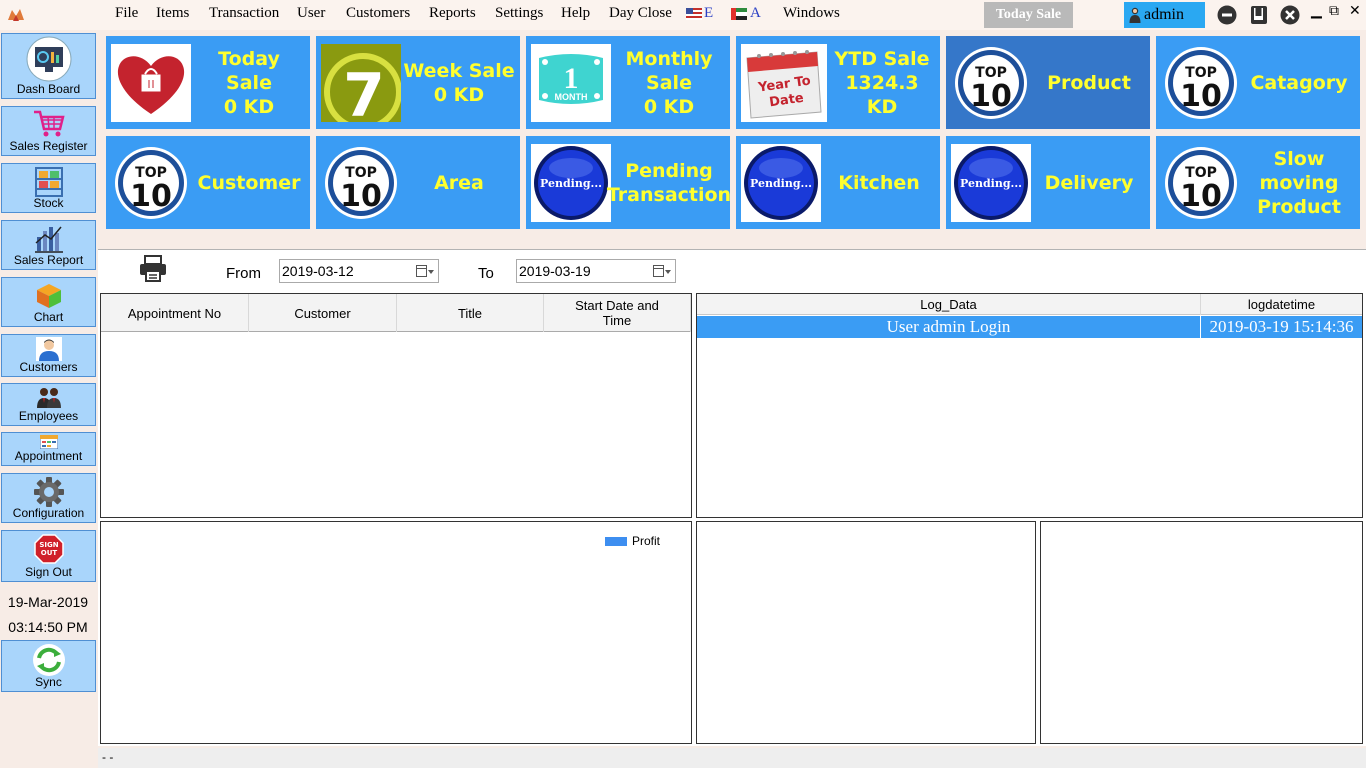  Describe the element at coordinates (48, 556) in the screenshot. I see `sidebar-item-sign-out: SIGN OUT Sign Out` at that location.